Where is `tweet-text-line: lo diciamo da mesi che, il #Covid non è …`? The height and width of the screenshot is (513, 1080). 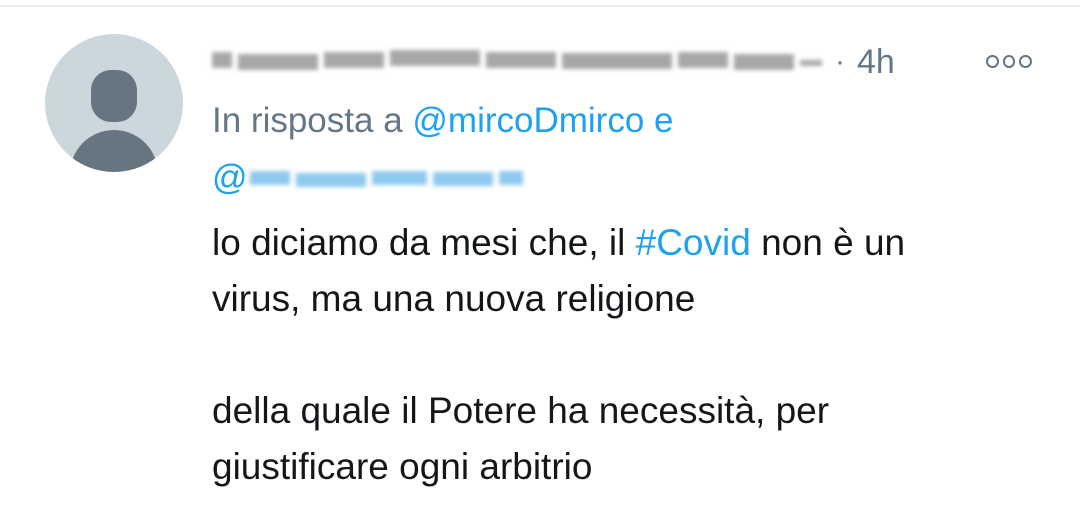
tweet-text-line: lo diciamo da mesi che, il #Covid non è … is located at coordinates (559, 242).